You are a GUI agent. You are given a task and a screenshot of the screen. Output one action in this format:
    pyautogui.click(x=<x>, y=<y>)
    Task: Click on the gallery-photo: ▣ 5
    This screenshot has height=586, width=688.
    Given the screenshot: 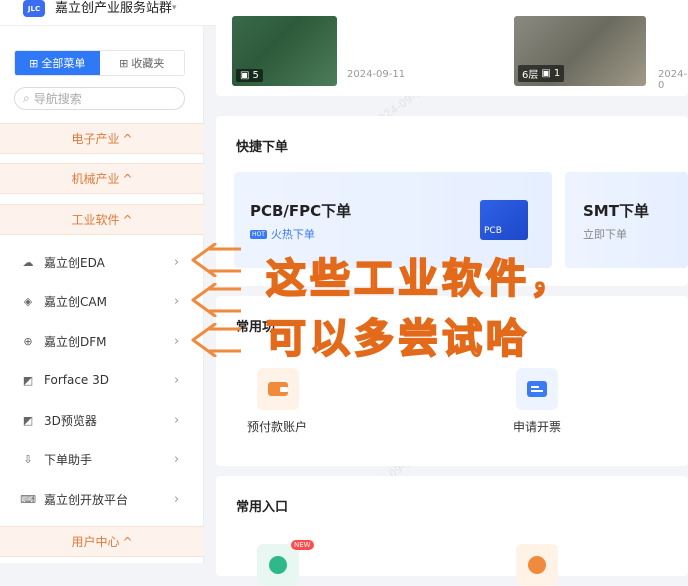 What is the action you would take?
    pyautogui.click(x=284, y=51)
    